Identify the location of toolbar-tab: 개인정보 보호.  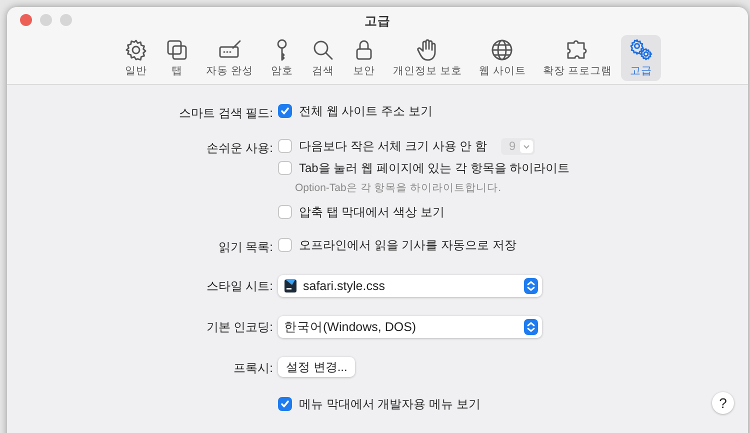
(427, 57).